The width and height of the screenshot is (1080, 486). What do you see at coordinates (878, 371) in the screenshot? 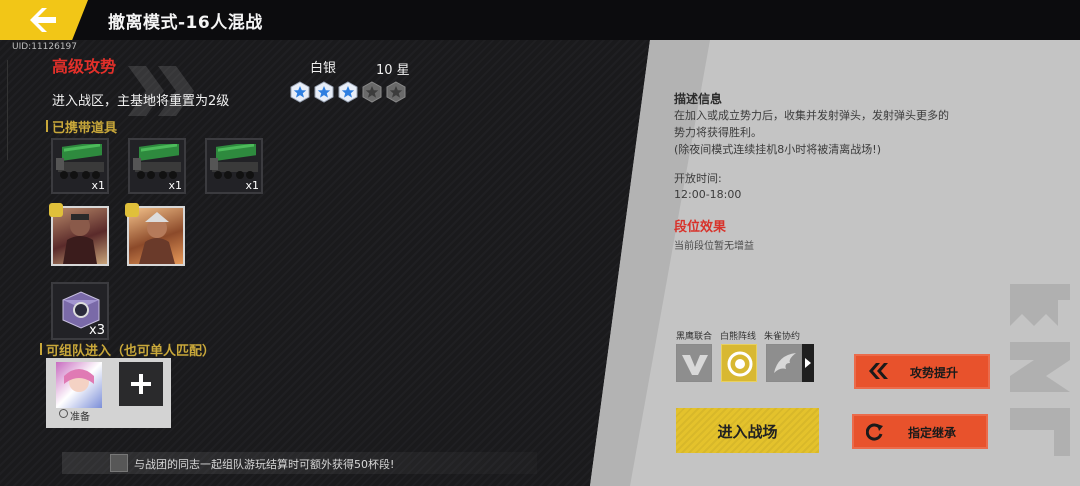
I see `double-chevron-left-icon` at bounding box center [878, 371].